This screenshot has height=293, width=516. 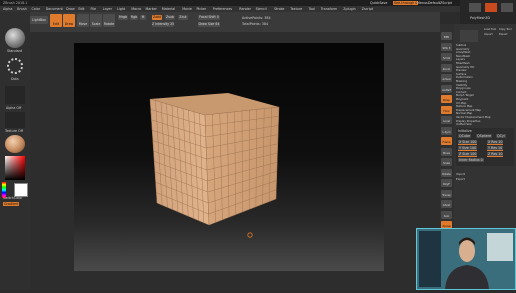 What do you see at coordinates (505, 30) in the screenshot?
I see `tray-top-copy-tool: Copy Tool` at bounding box center [505, 30].